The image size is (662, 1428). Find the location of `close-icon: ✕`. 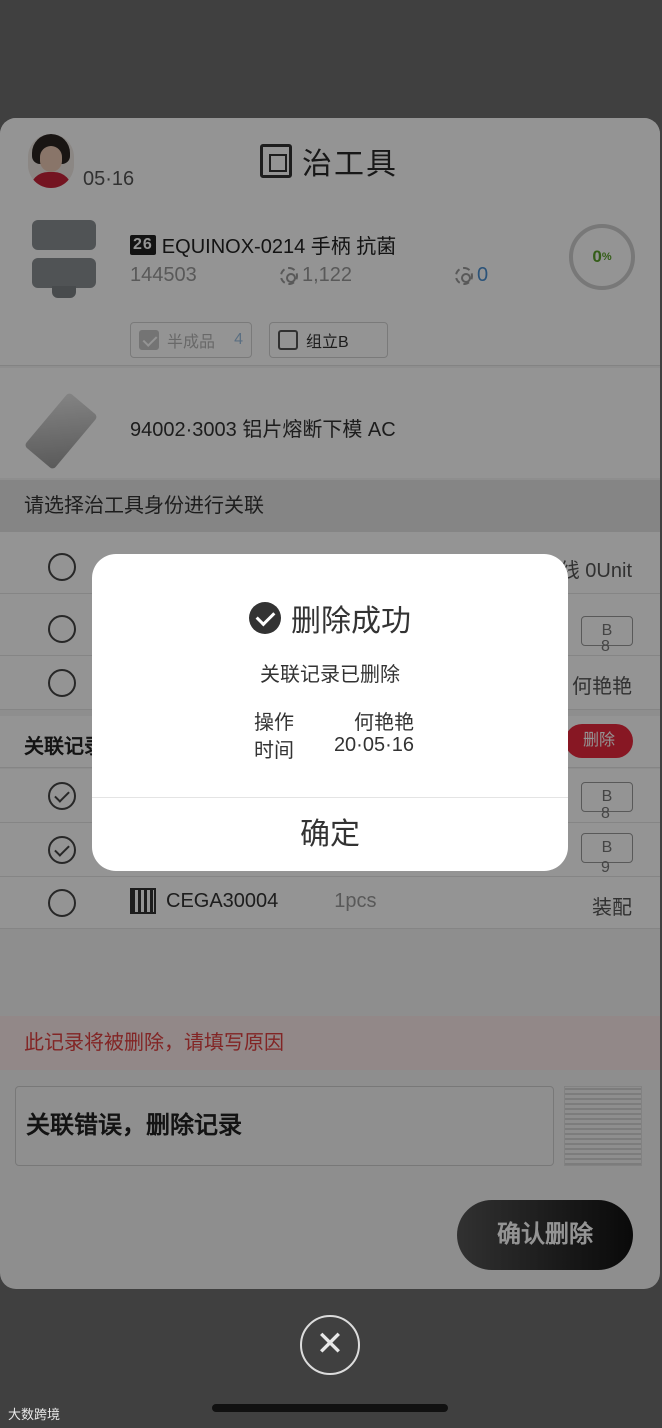

close-icon: ✕ is located at coordinates (330, 1345).